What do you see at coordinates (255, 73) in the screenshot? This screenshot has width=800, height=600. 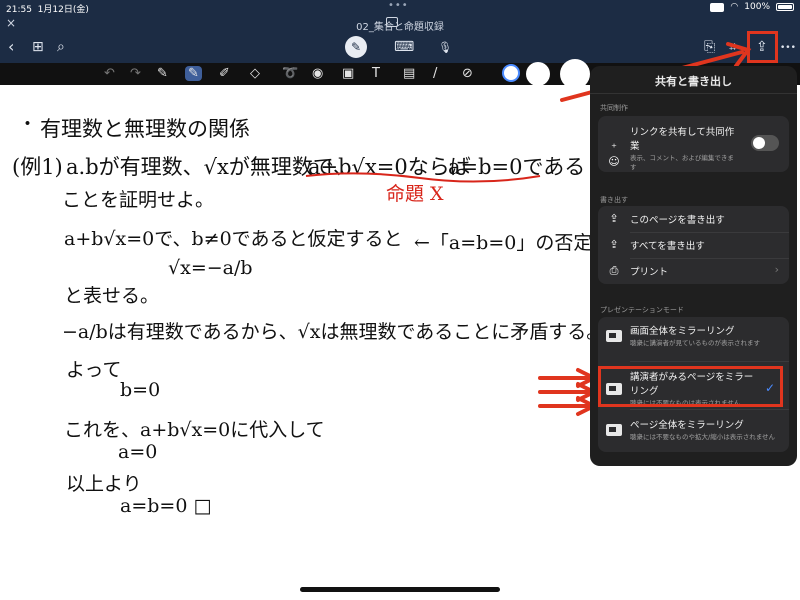 I see `shapes-icon: ◇` at bounding box center [255, 73].